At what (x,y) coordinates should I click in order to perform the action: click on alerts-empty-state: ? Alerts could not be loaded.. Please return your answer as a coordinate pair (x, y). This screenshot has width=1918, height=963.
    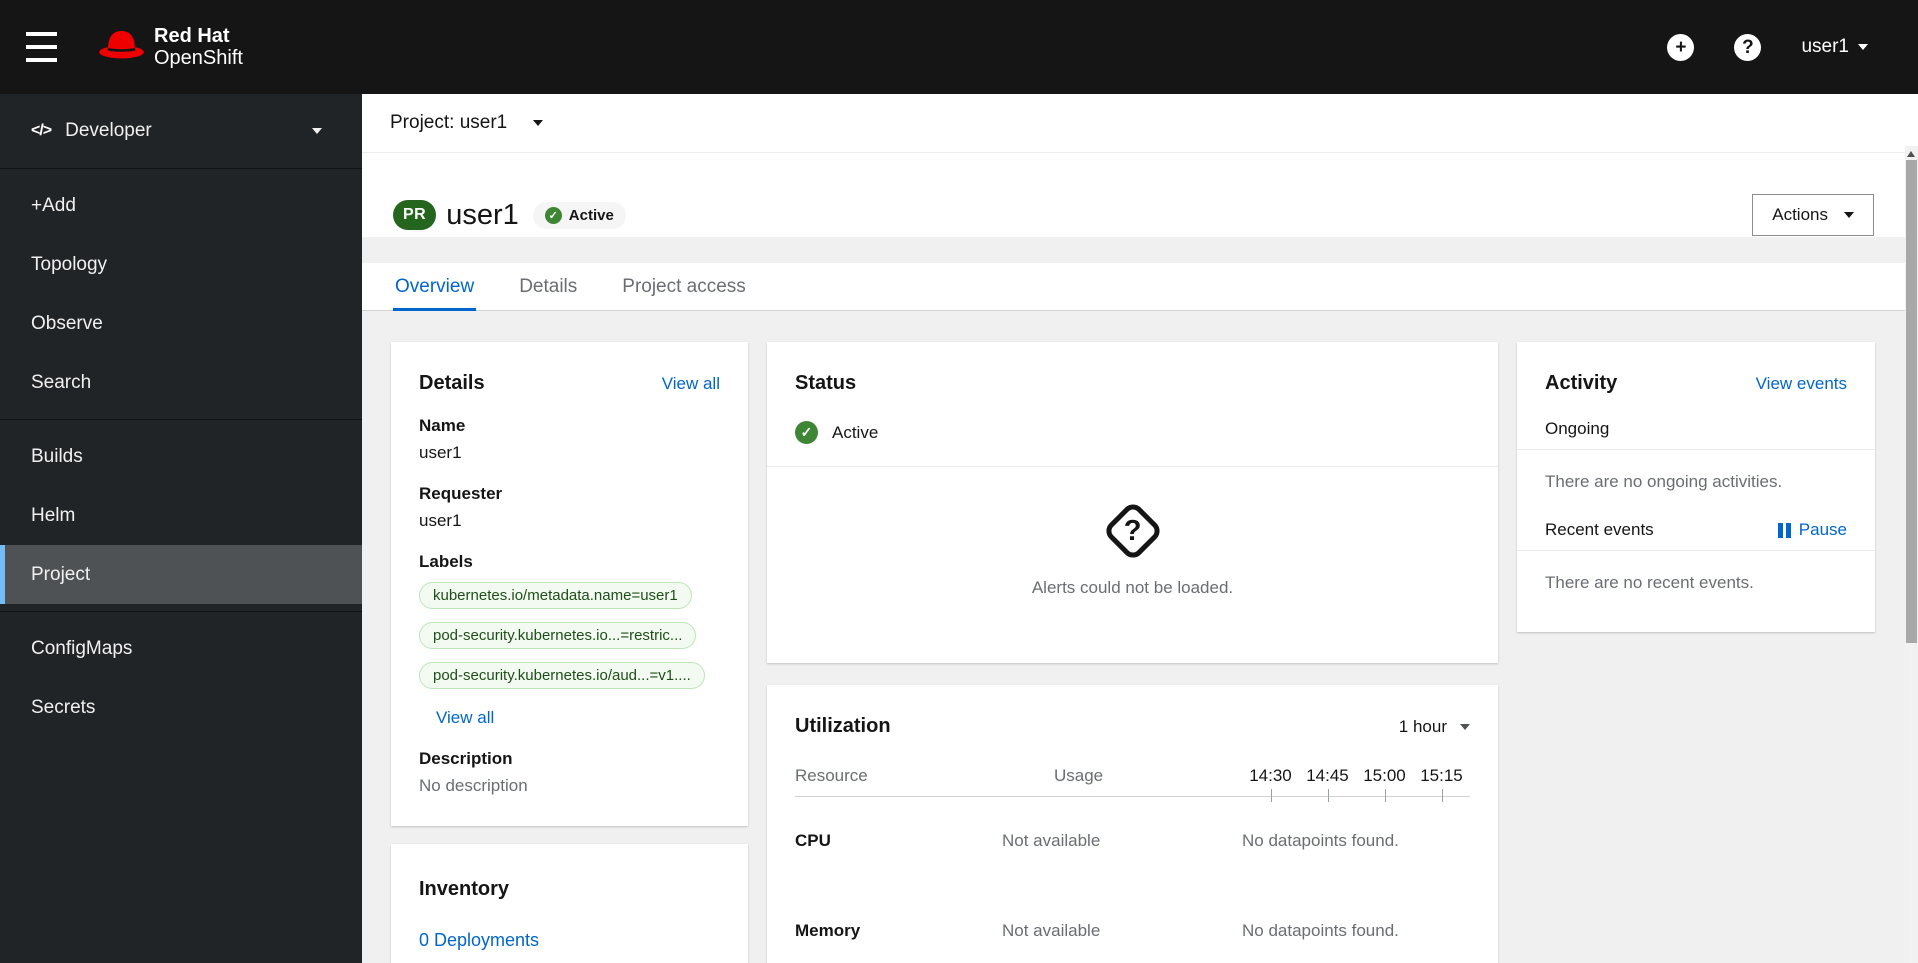
    Looking at the image, I should click on (1132, 532).